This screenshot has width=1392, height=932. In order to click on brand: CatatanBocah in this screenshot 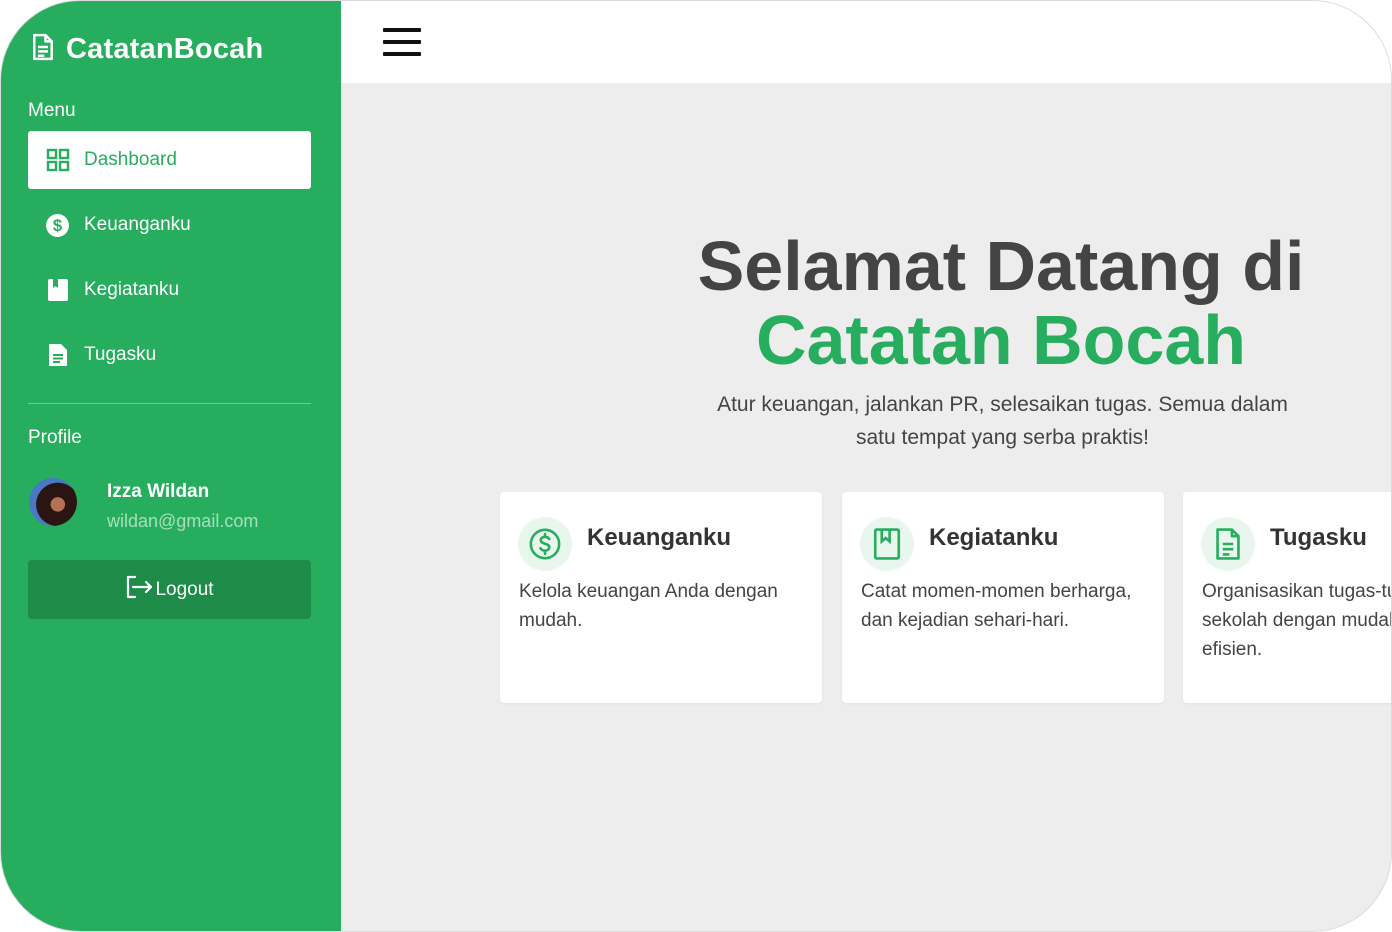, I will do `click(145, 49)`.